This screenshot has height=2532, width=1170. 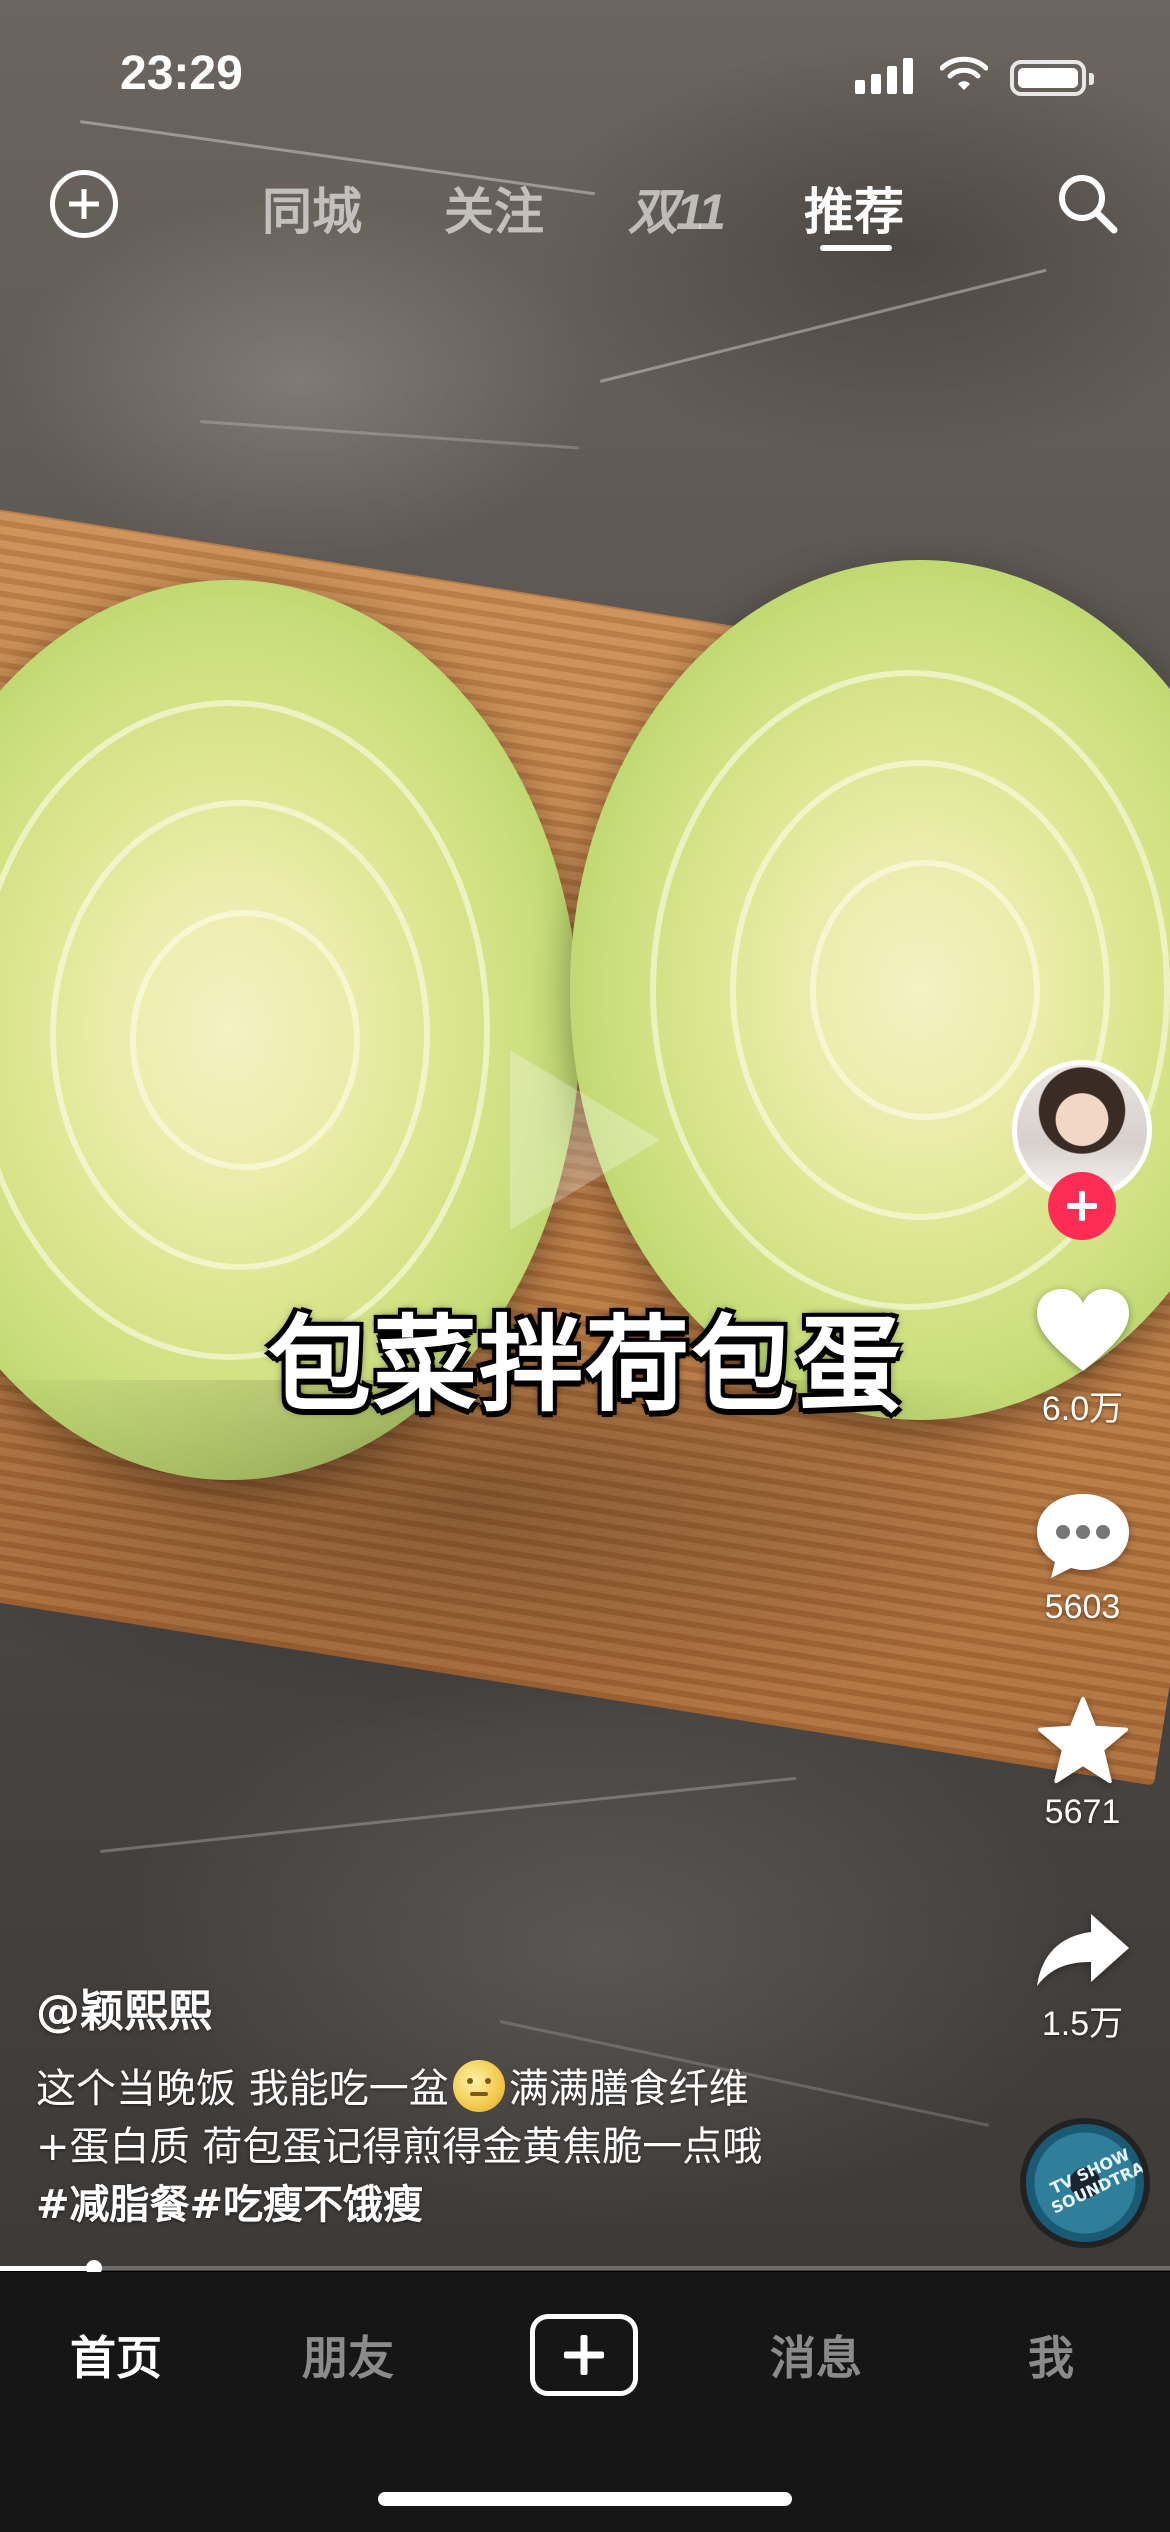 What do you see at coordinates (854, 208) in the screenshot?
I see `tab-recommend: 推荐` at bounding box center [854, 208].